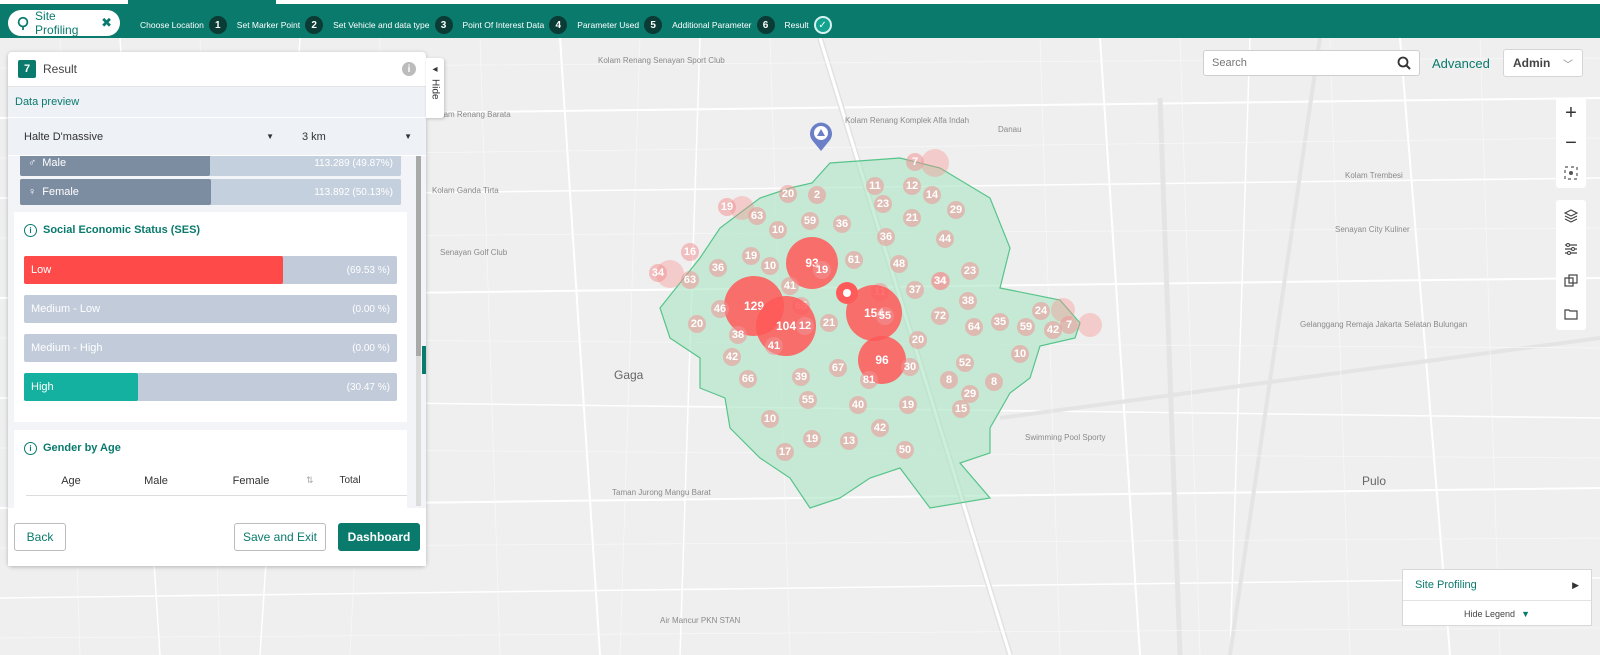 The image size is (1600, 655). What do you see at coordinates (956, 210) in the screenshot?
I see `cluster-marker: 29` at bounding box center [956, 210].